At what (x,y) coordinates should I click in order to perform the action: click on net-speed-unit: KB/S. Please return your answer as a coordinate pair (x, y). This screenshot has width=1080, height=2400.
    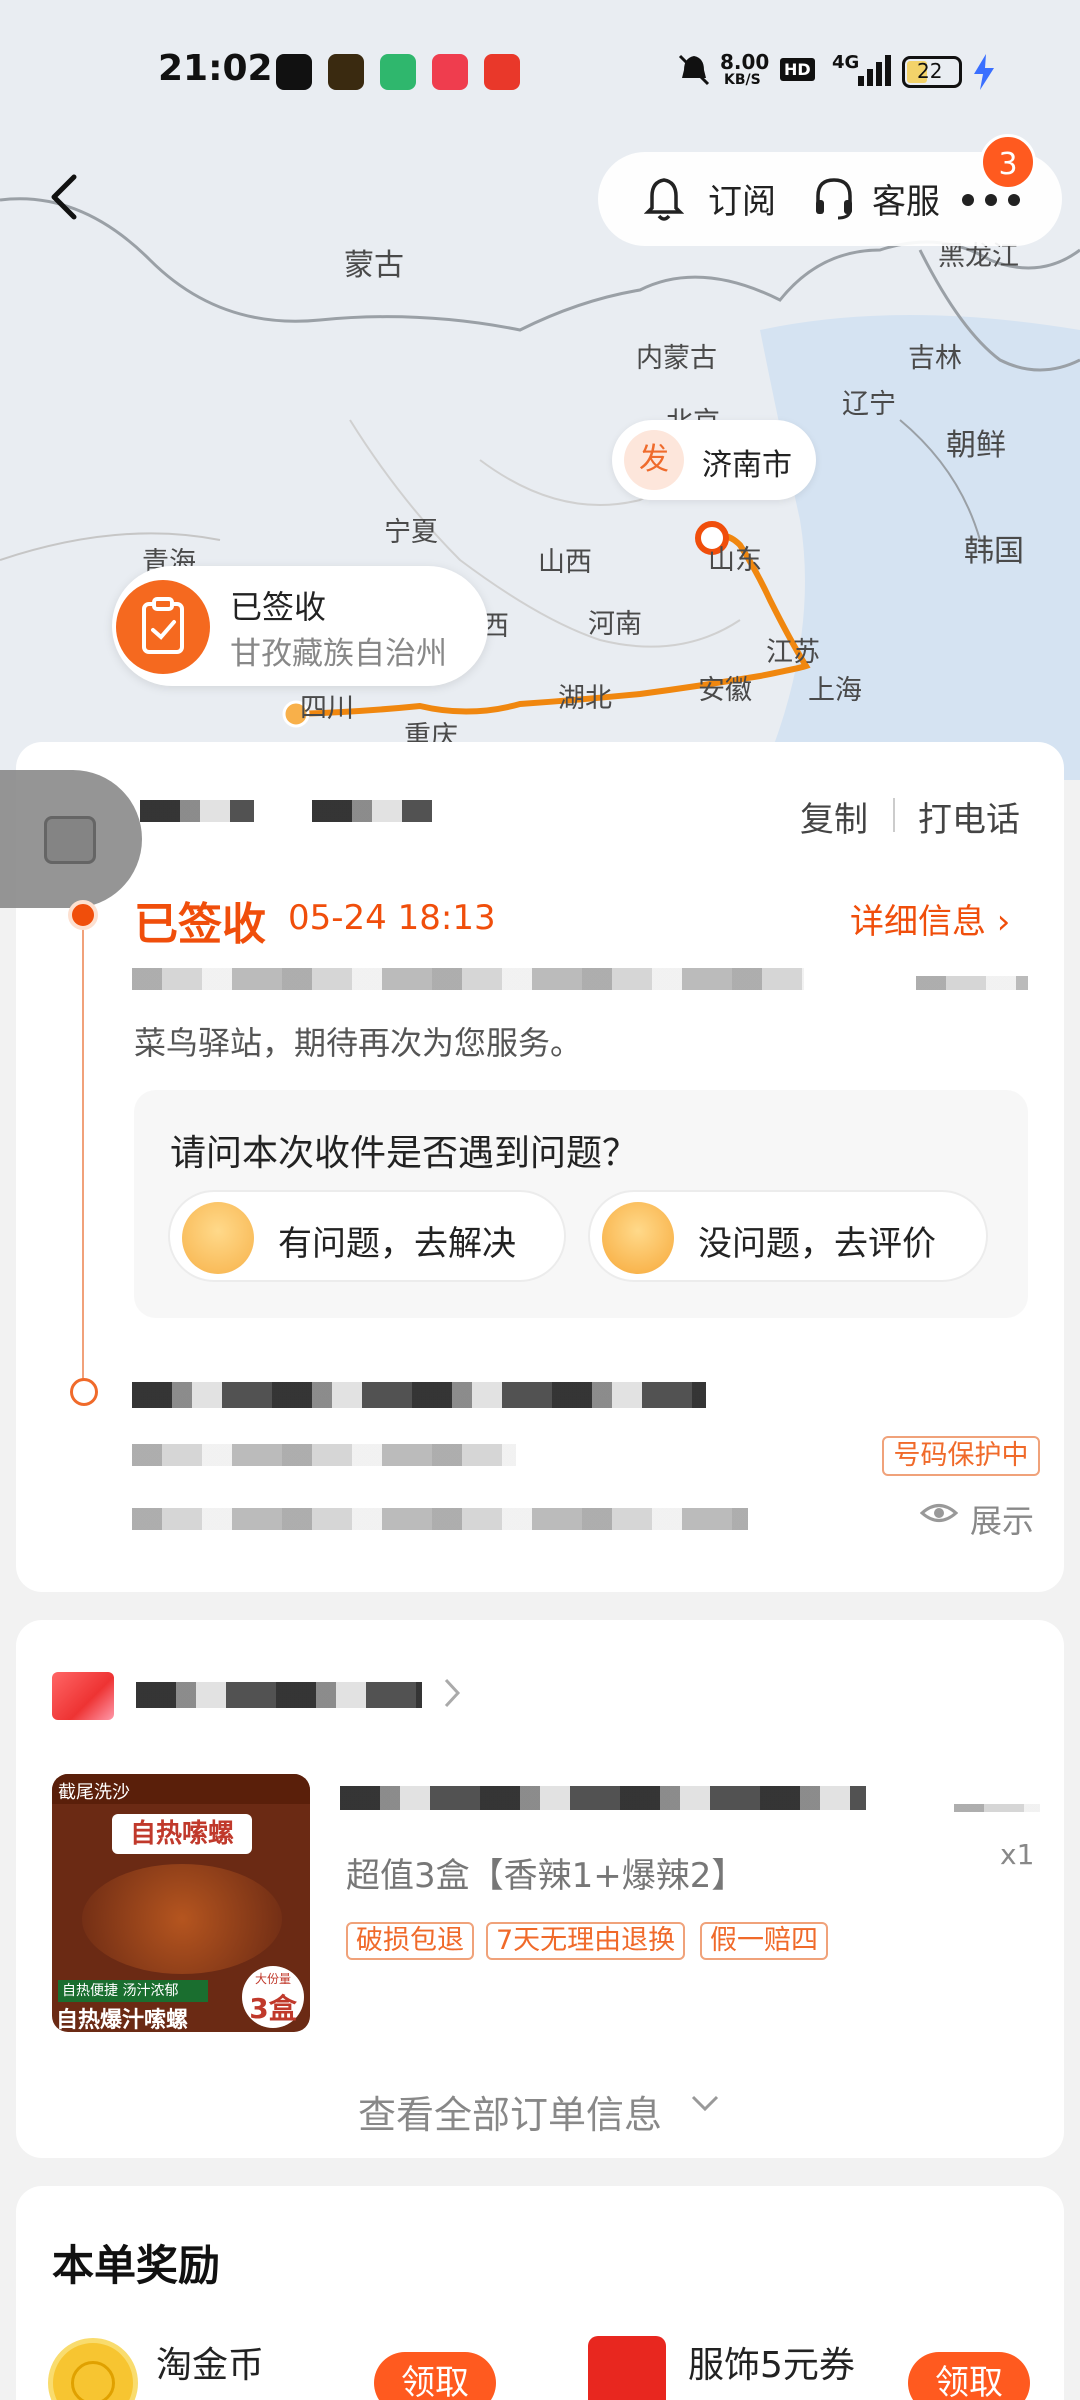
    Looking at the image, I should click on (742, 80).